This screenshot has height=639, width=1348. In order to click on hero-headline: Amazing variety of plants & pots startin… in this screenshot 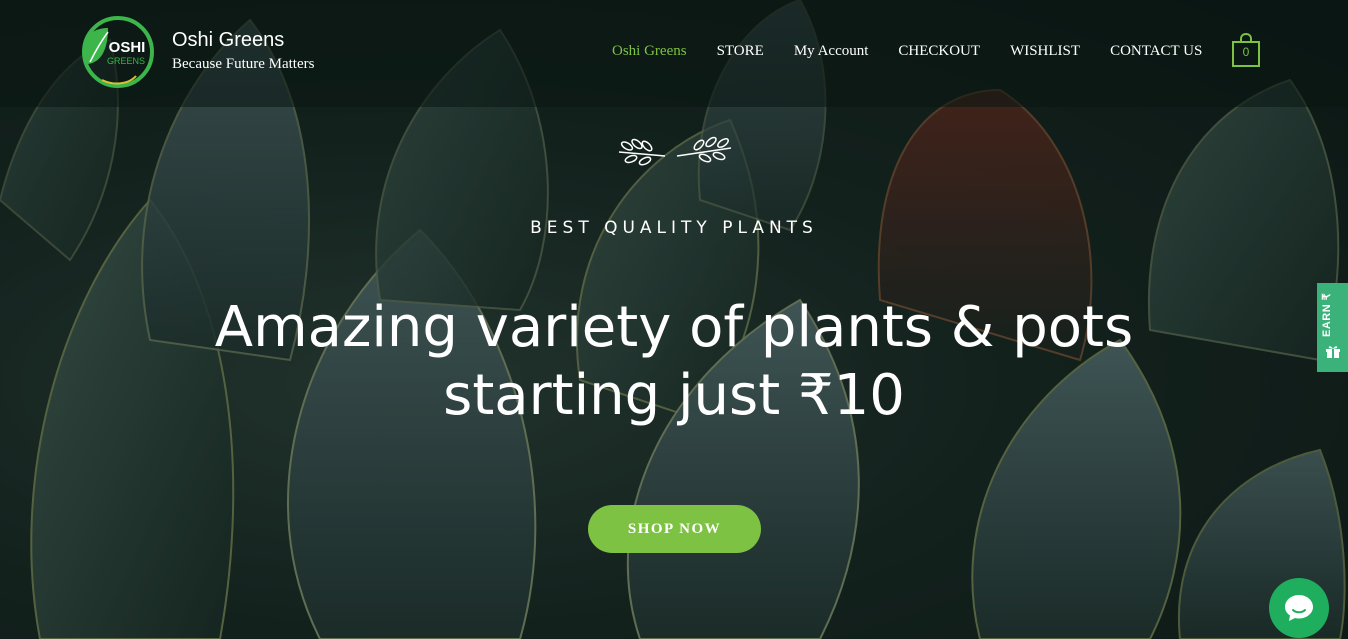, I will do `click(674, 361)`.